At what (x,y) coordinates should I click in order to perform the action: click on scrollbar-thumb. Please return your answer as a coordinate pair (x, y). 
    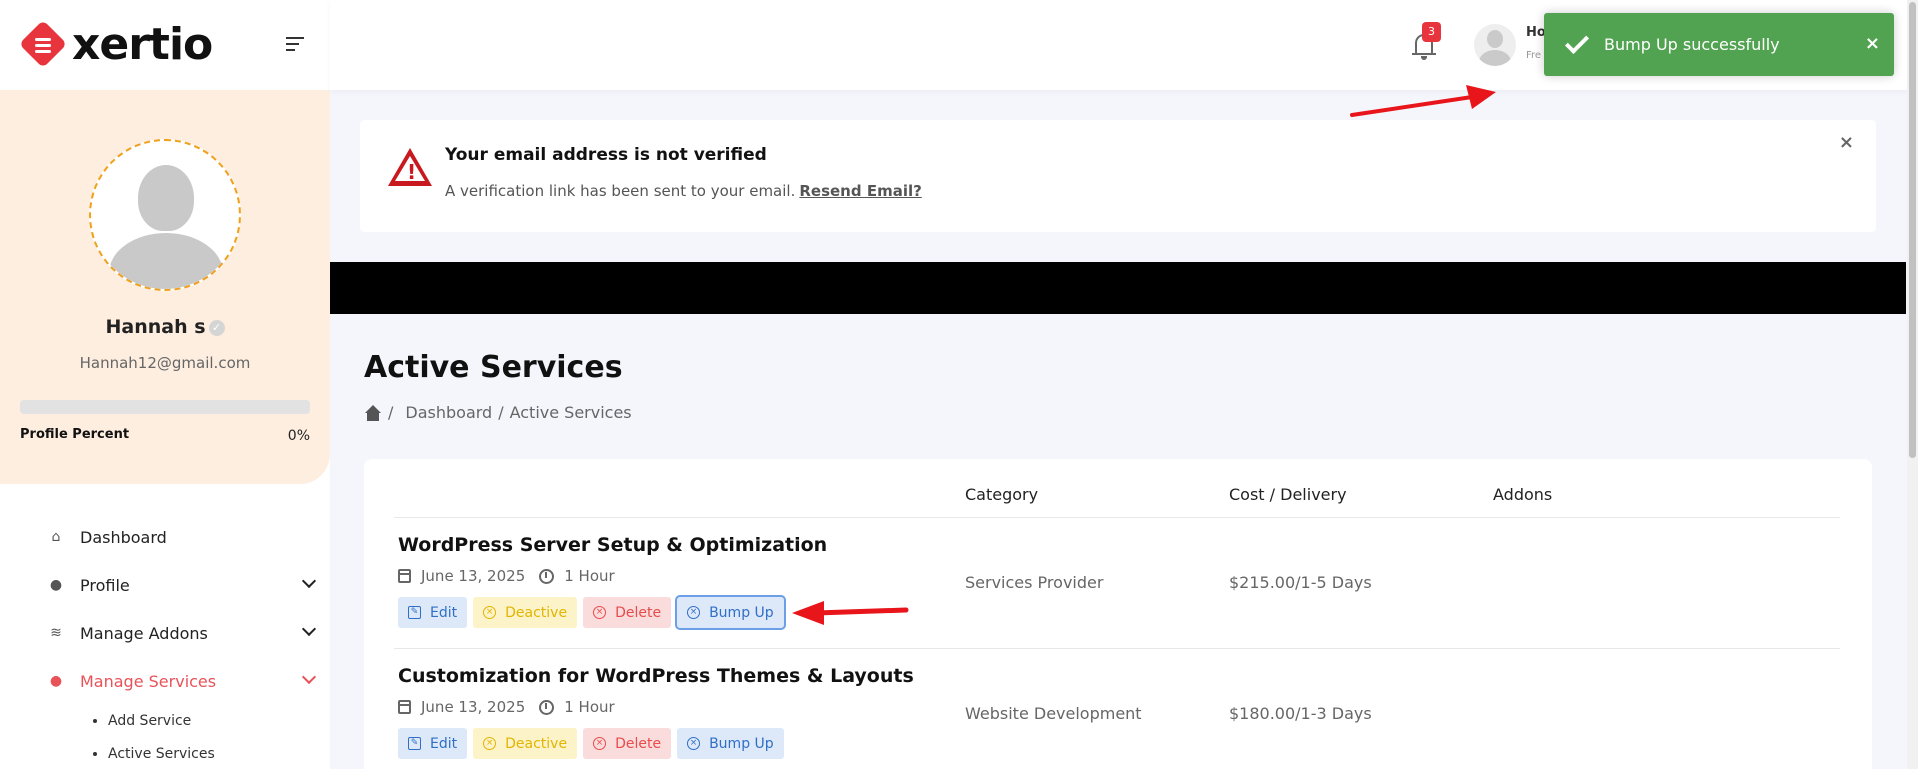
    Looking at the image, I should click on (1912, 230).